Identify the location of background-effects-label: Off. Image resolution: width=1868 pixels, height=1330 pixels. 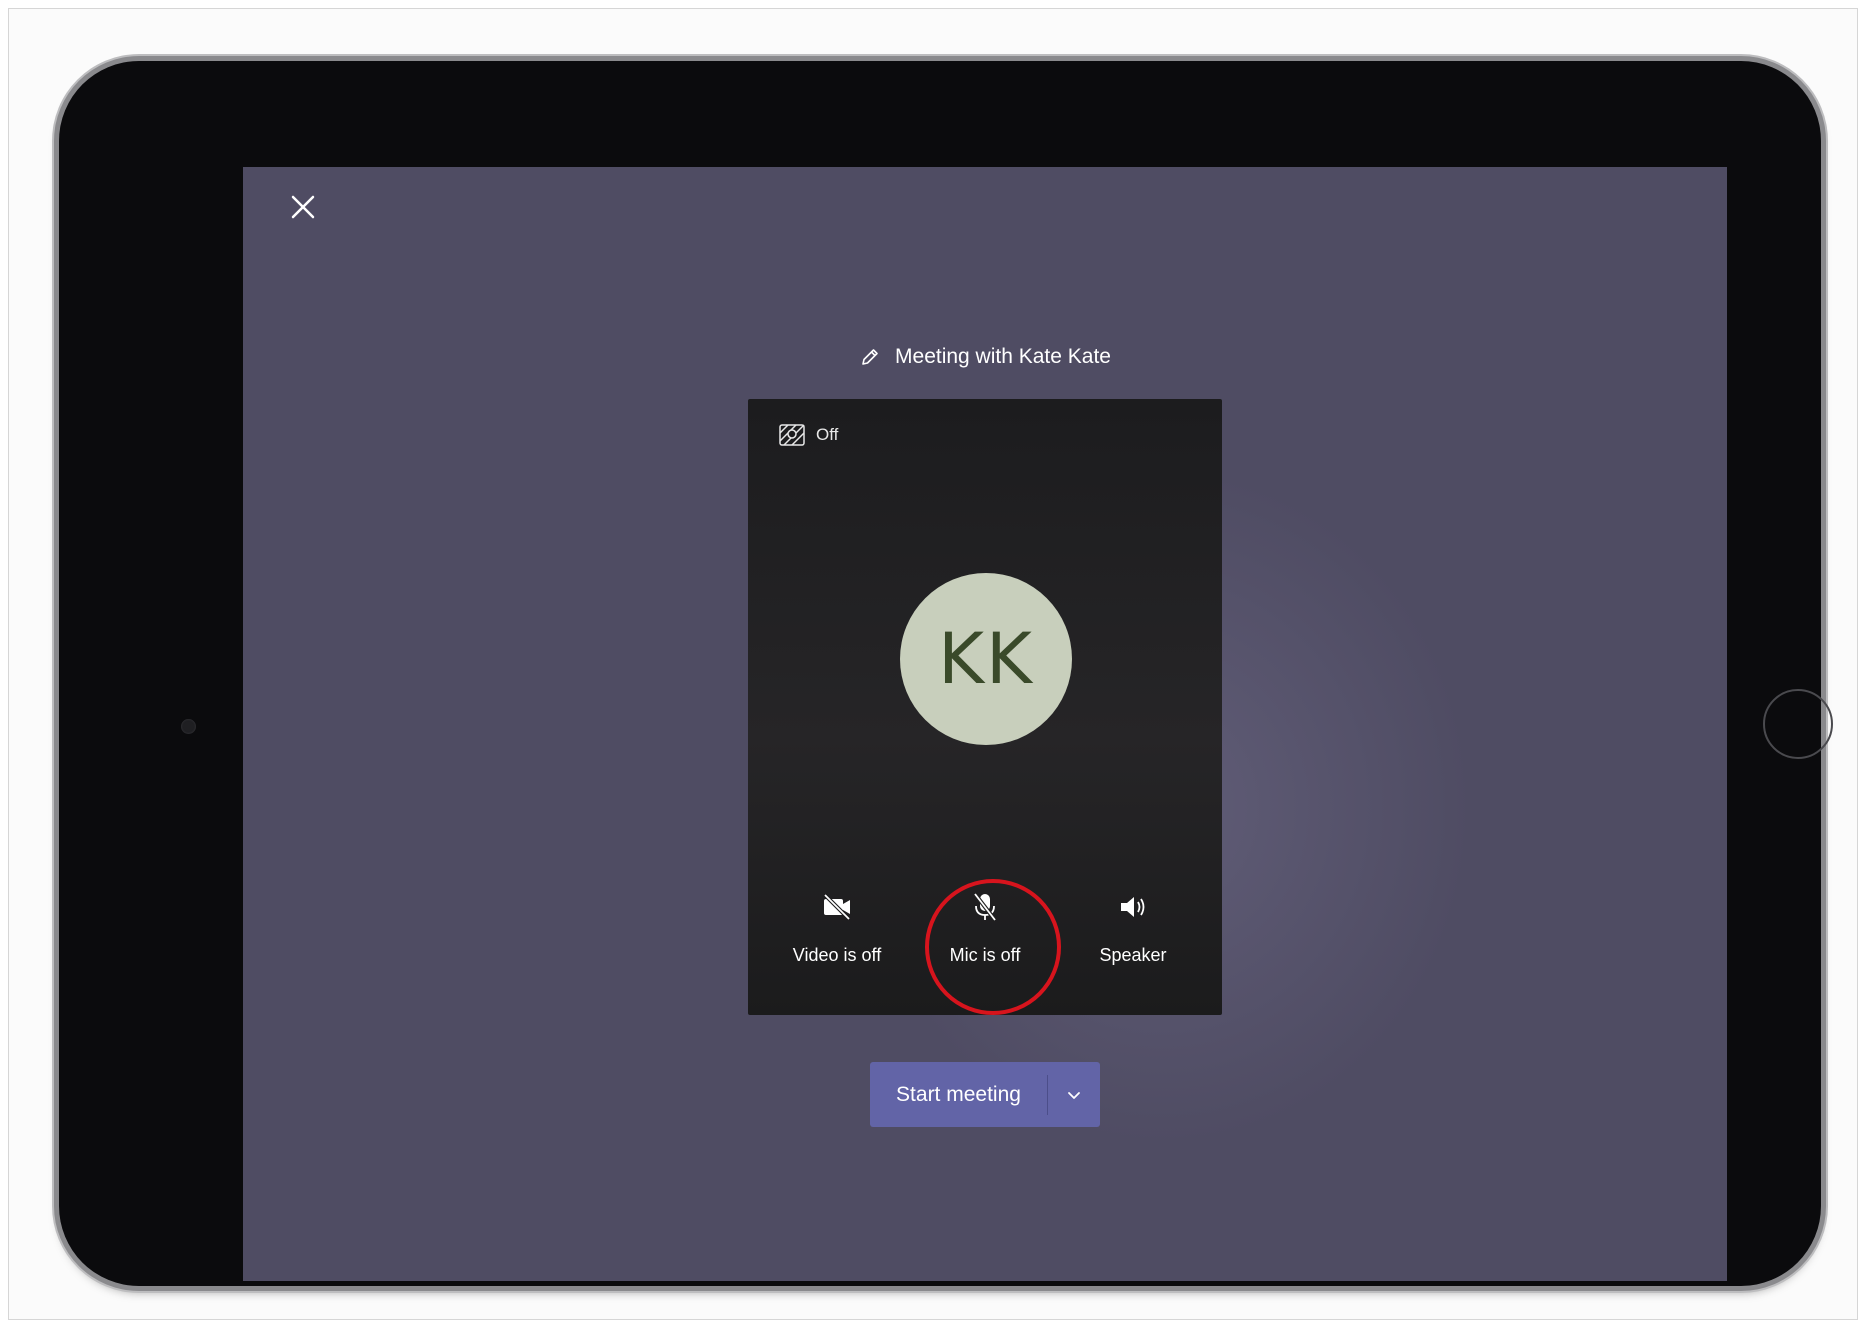
(827, 434).